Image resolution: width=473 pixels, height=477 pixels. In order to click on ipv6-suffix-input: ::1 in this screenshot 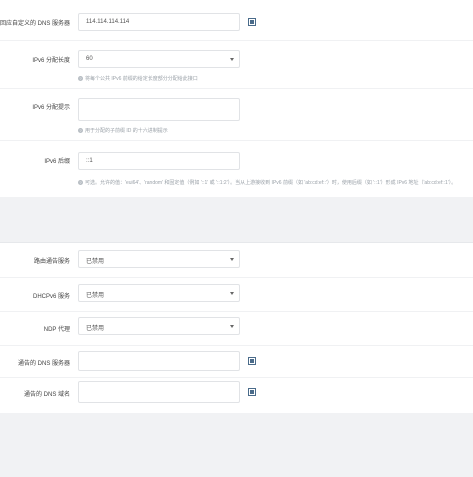, I will do `click(159, 161)`.